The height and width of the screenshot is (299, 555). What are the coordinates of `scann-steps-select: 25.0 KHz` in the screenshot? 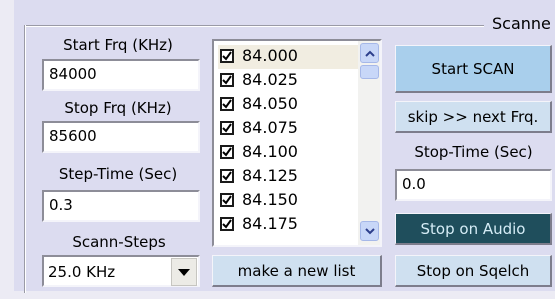 It's located at (121, 271).